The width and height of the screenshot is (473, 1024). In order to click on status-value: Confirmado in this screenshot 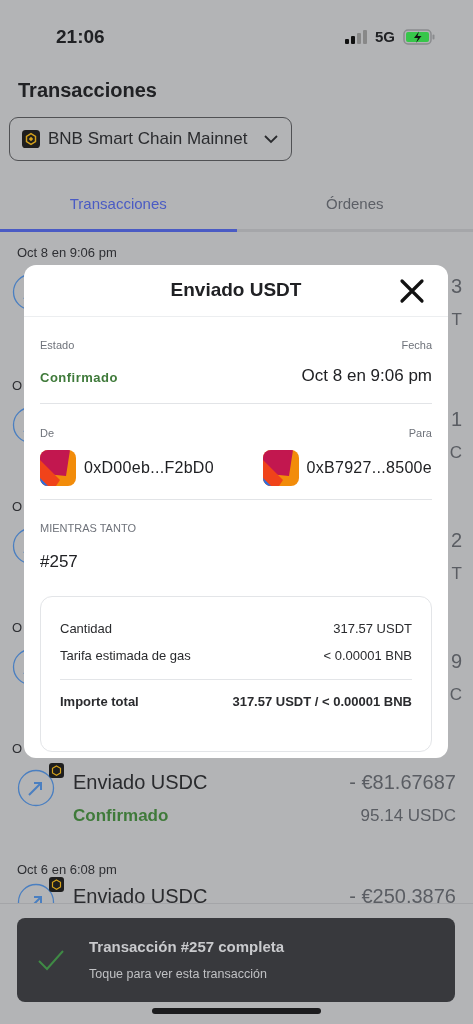, I will do `click(79, 377)`.